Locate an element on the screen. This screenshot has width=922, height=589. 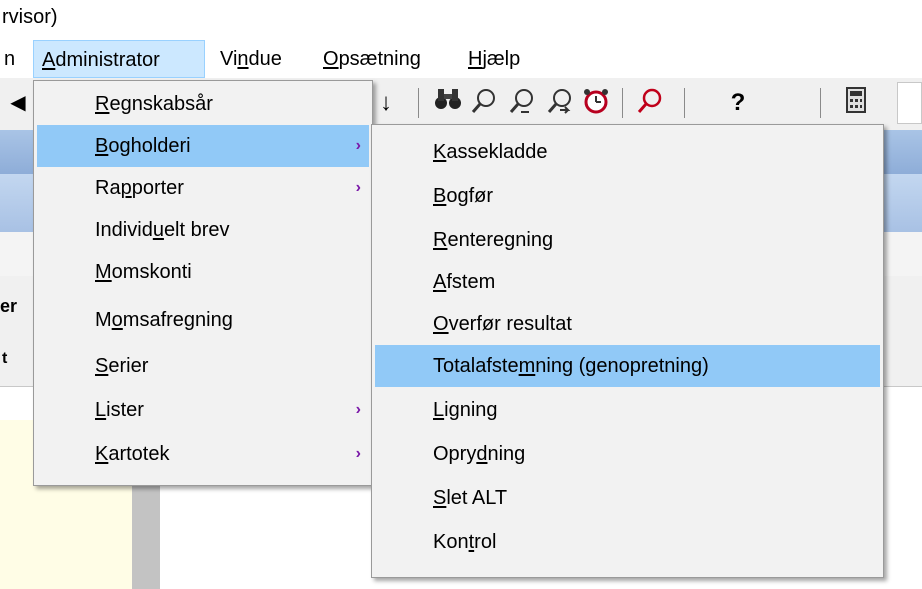
menu-item-label: Kartotek is located at coordinates (132, 454).